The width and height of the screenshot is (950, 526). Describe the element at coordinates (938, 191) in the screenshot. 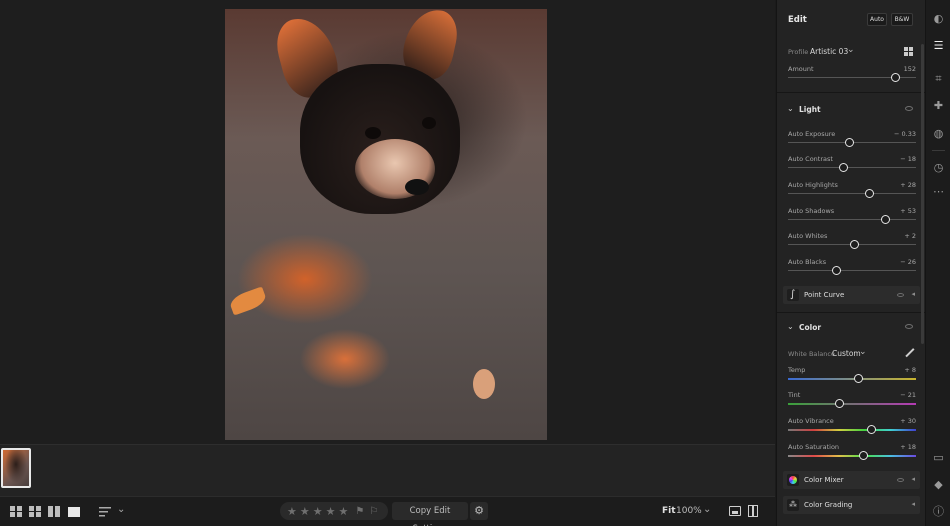

I see `more-icon: ⋯` at that location.